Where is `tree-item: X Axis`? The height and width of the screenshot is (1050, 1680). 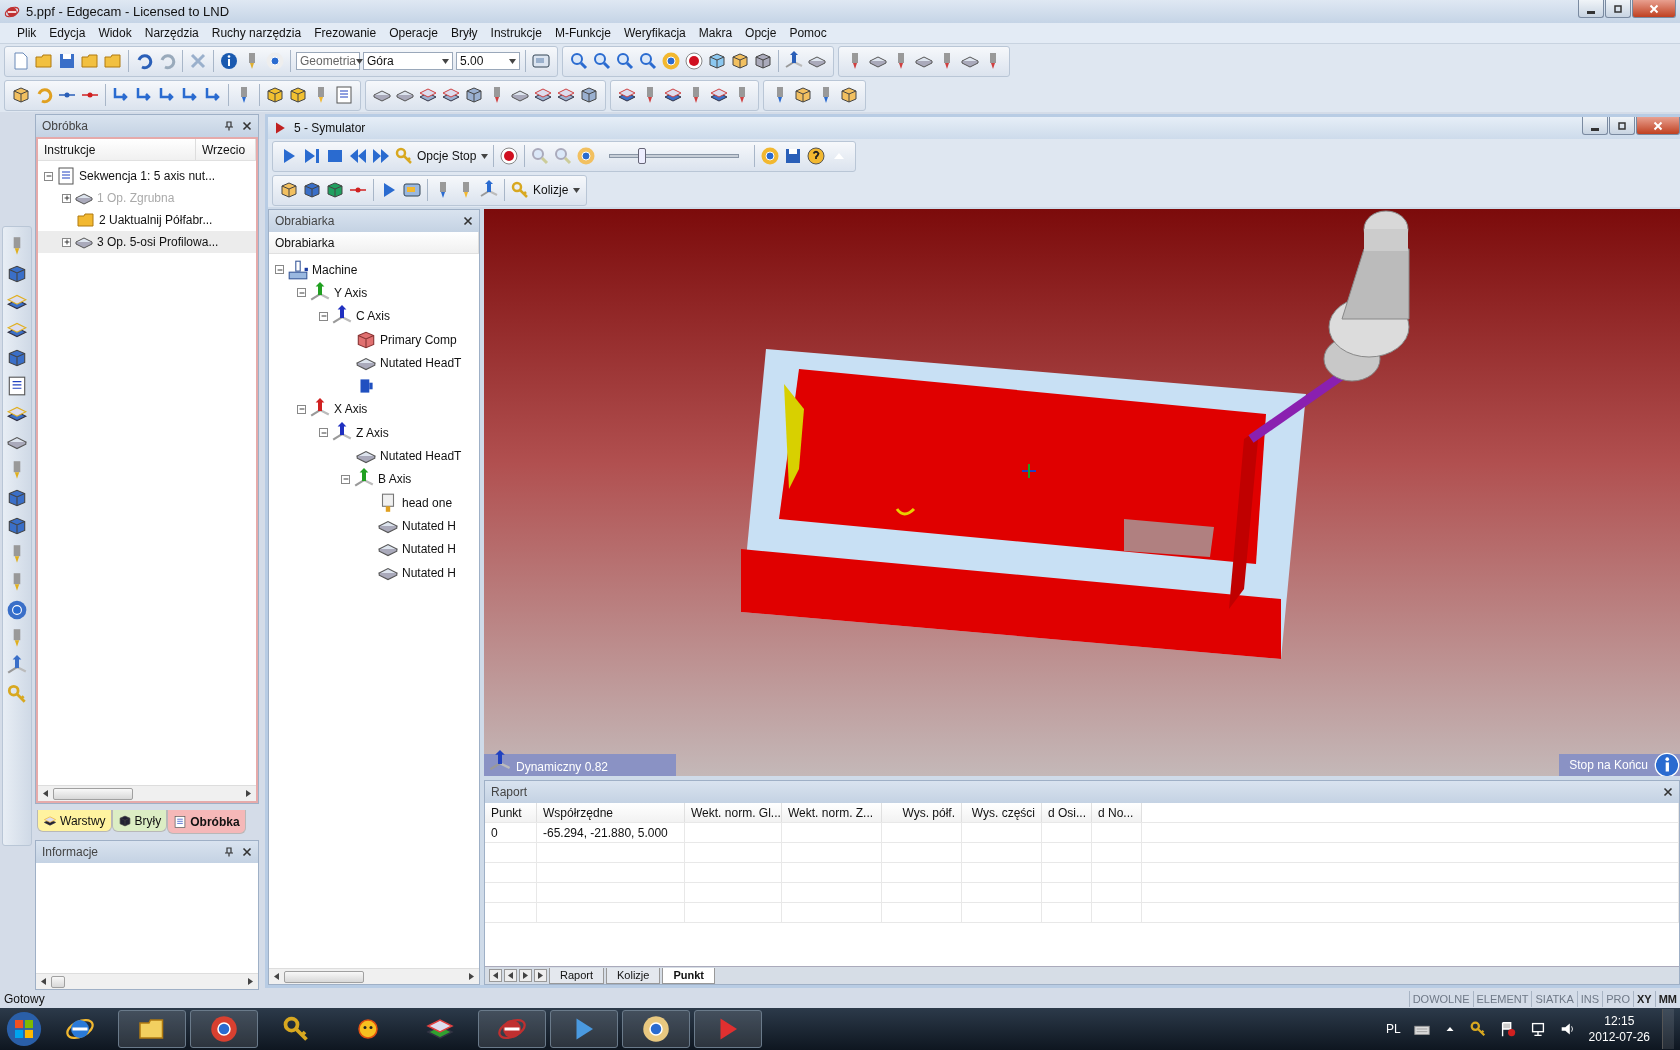
tree-item: X Axis is located at coordinates (374, 409).